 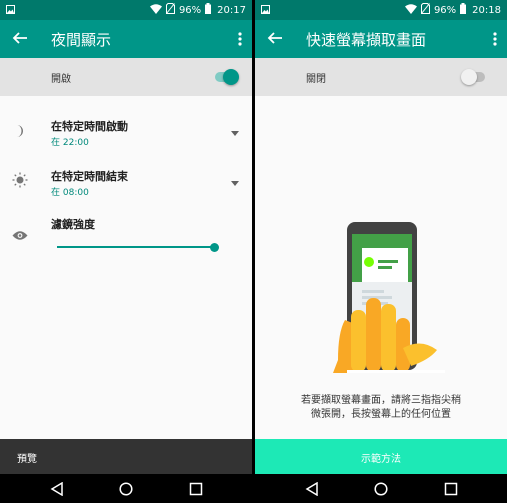 What do you see at coordinates (70, 193) in the screenshot?
I see `end-time-value: 在 08:00` at bounding box center [70, 193].